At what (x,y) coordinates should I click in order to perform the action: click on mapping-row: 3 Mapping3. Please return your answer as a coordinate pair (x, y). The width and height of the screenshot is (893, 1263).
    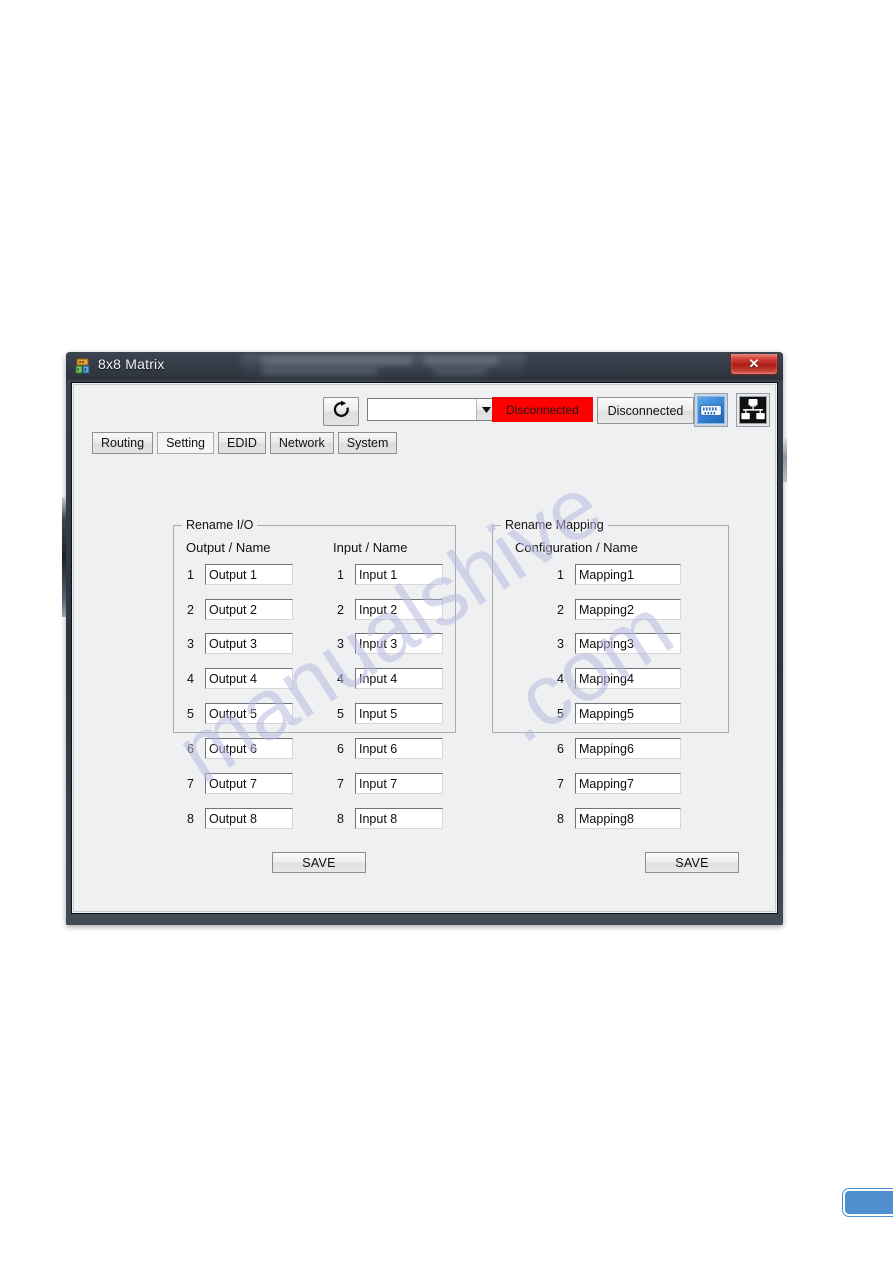
    Looking at the image, I should click on (619, 643).